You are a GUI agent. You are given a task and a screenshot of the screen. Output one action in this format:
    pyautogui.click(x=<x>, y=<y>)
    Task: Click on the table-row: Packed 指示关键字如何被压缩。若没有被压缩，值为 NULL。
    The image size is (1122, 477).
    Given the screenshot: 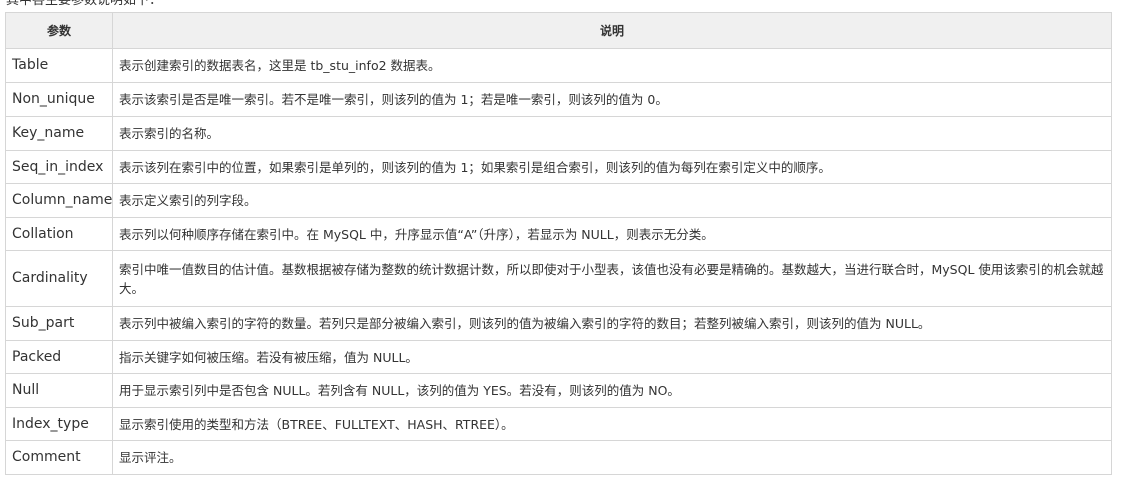 What is the action you would take?
    pyautogui.click(x=558, y=357)
    